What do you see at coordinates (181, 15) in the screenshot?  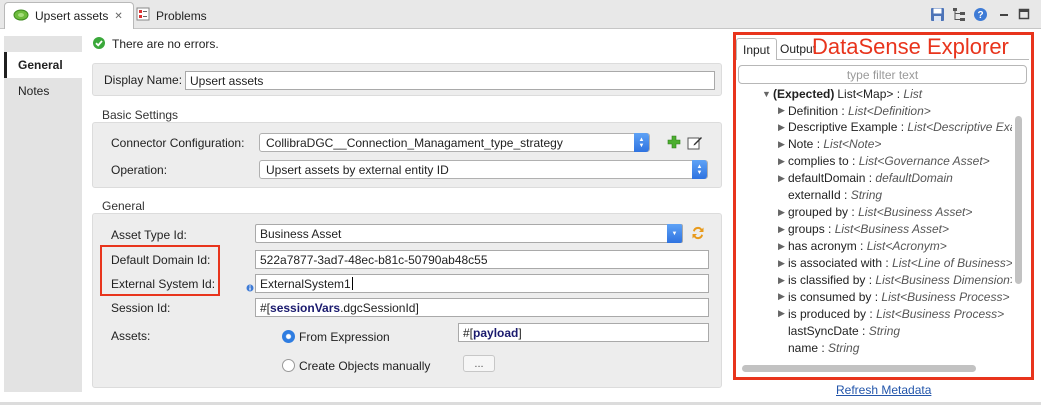 I see `tab-label: Problems` at bounding box center [181, 15].